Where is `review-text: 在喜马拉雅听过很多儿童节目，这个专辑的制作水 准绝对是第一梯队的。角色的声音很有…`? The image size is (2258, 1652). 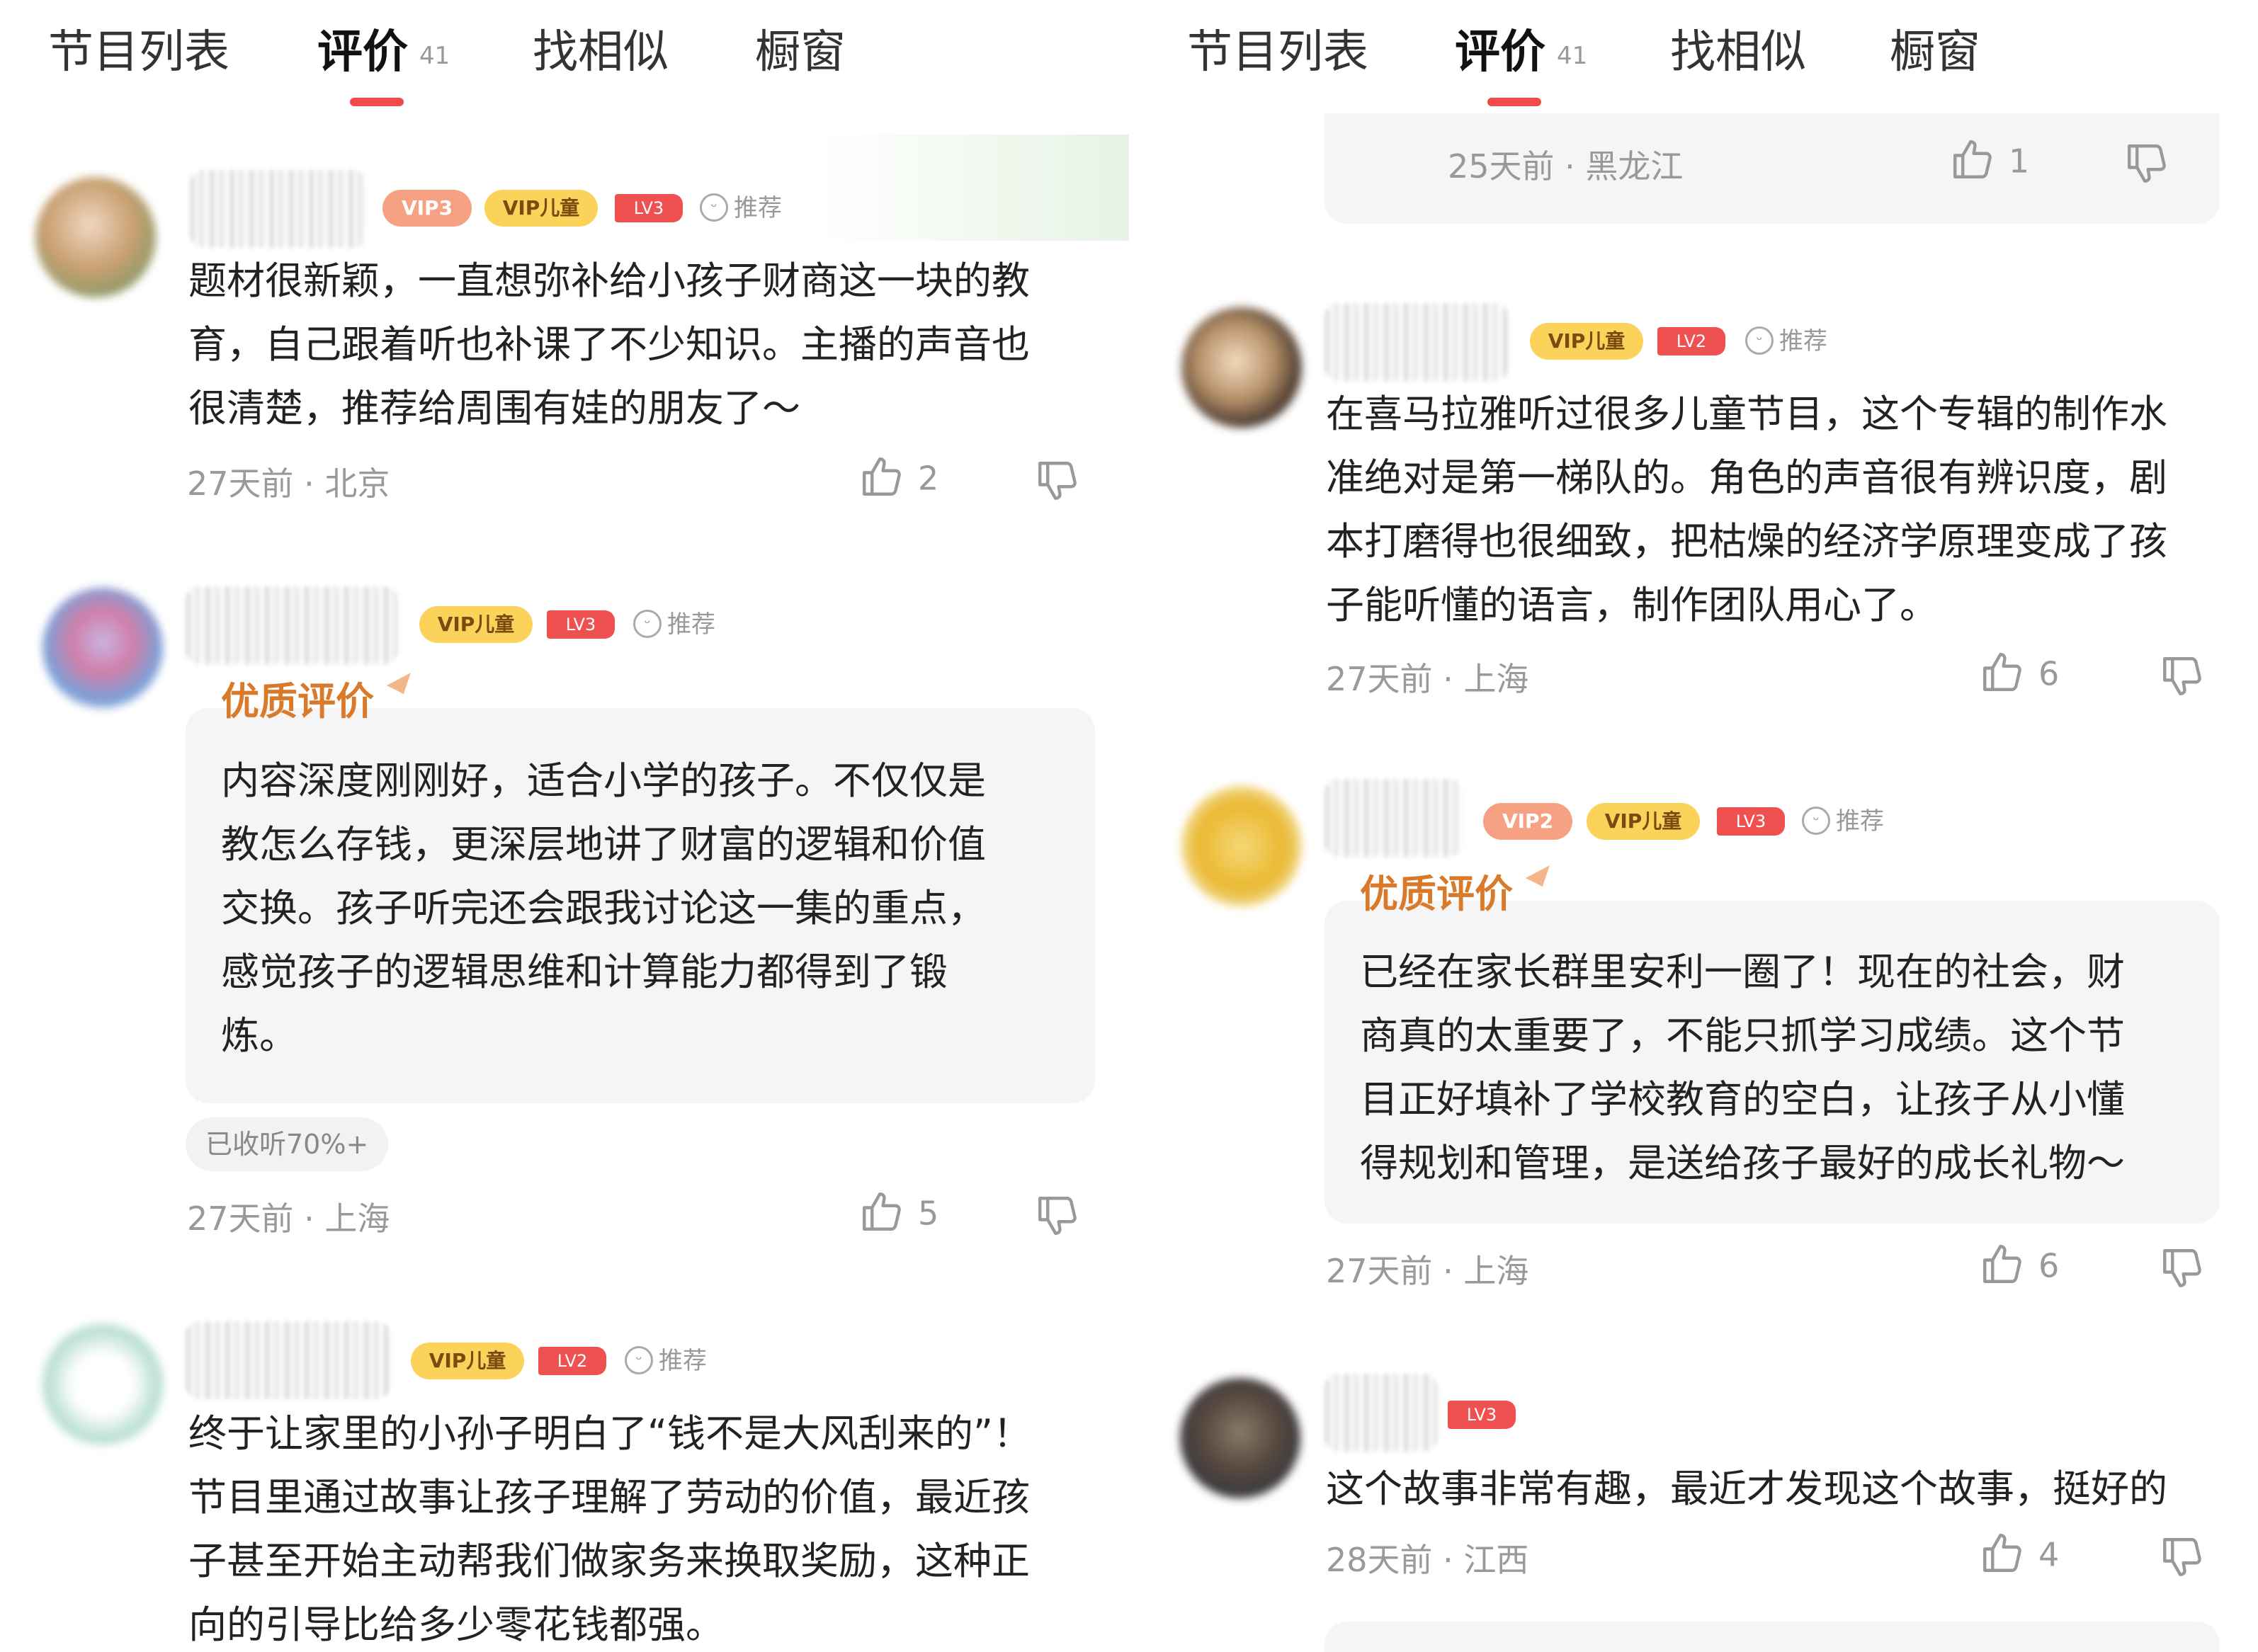
review-text: 在喜马拉雅听过很多儿童节目，这个专辑的制作水 准绝对是第一梯队的。角色的声音很有… is located at coordinates (1786, 509).